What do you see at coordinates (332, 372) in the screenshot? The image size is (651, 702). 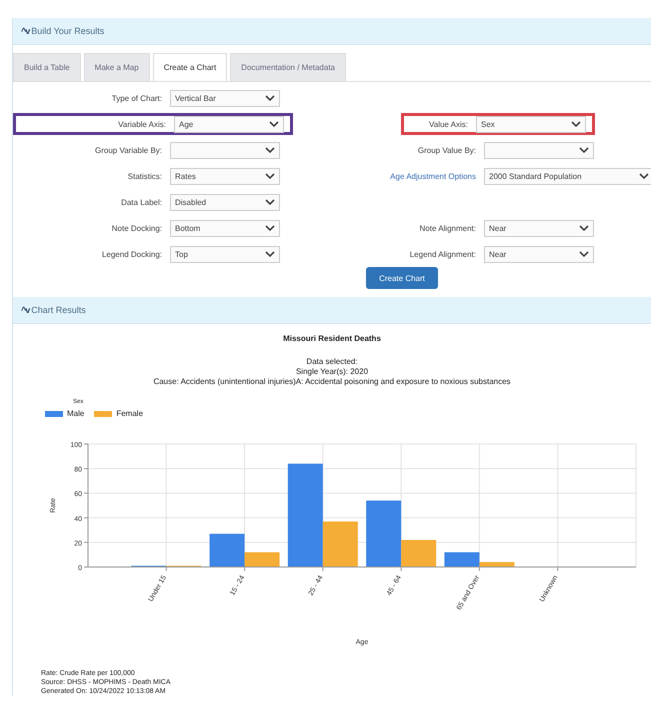 I see `chart-subtitle: Single Year(s): 2020` at bounding box center [332, 372].